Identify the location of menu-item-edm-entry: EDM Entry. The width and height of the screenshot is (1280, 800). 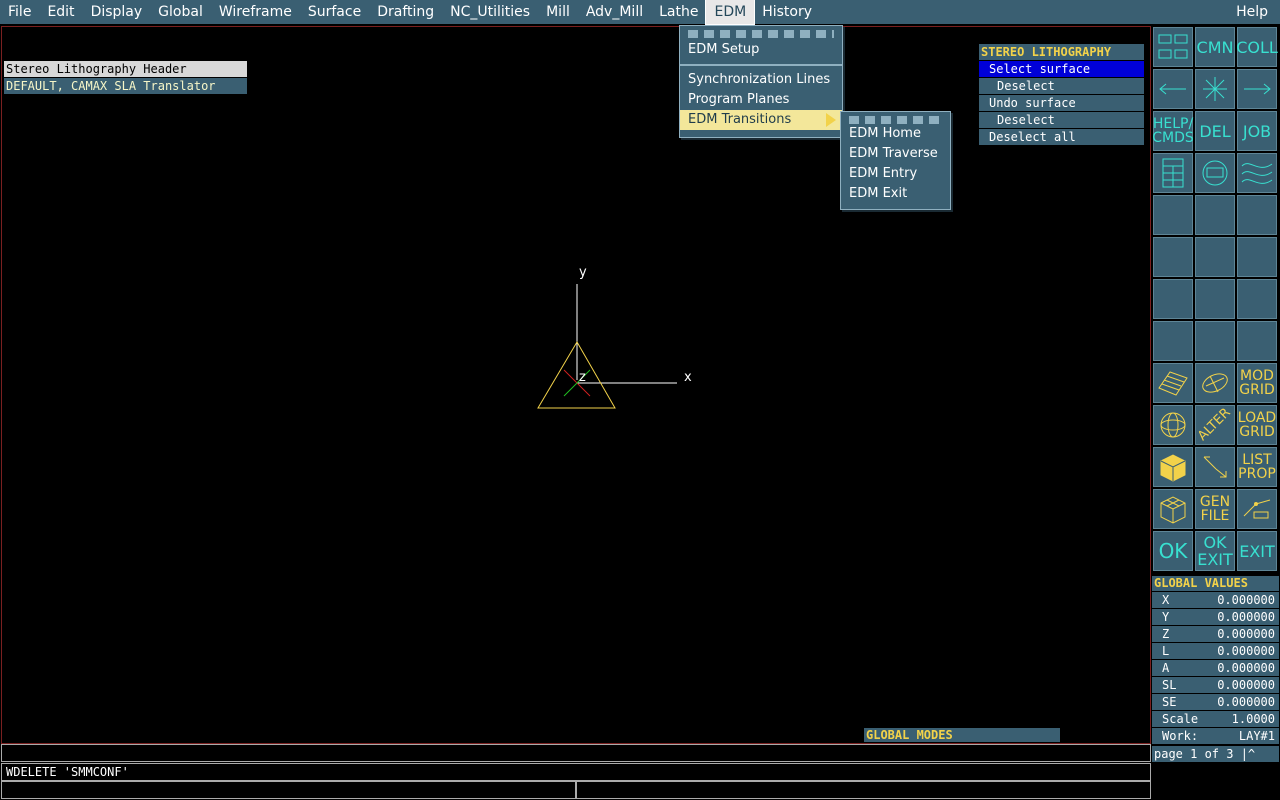
(895, 174).